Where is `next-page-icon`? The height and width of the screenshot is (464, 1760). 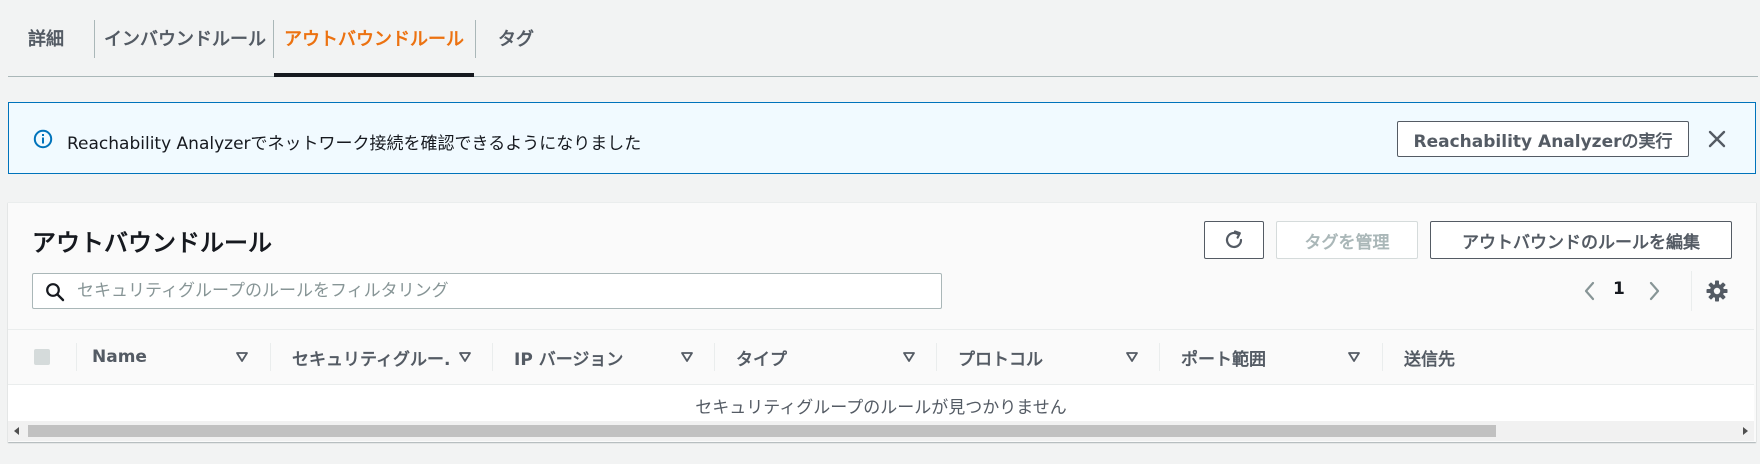 next-page-icon is located at coordinates (1654, 291).